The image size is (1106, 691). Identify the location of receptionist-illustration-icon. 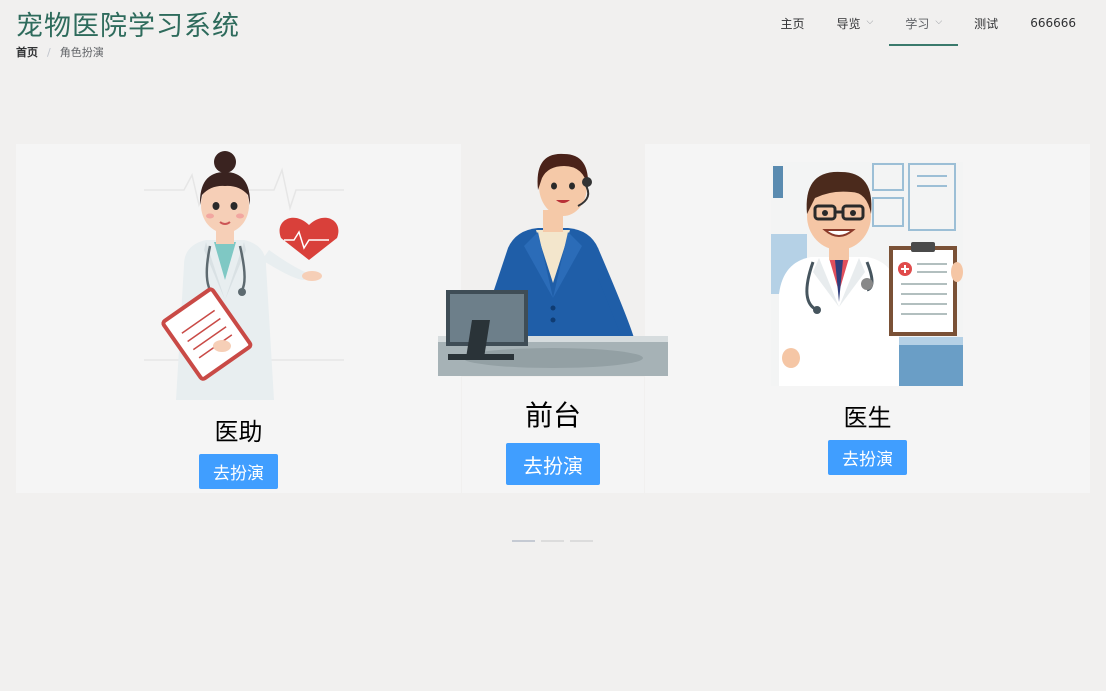
(553, 264).